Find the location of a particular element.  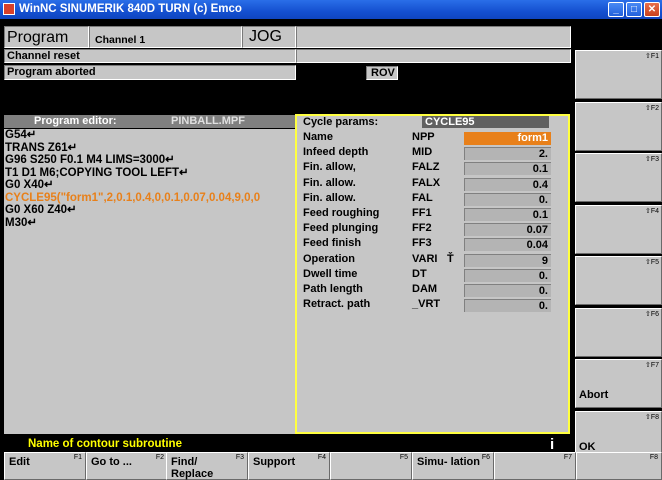

code-line: M30↵ is located at coordinates (150, 223).